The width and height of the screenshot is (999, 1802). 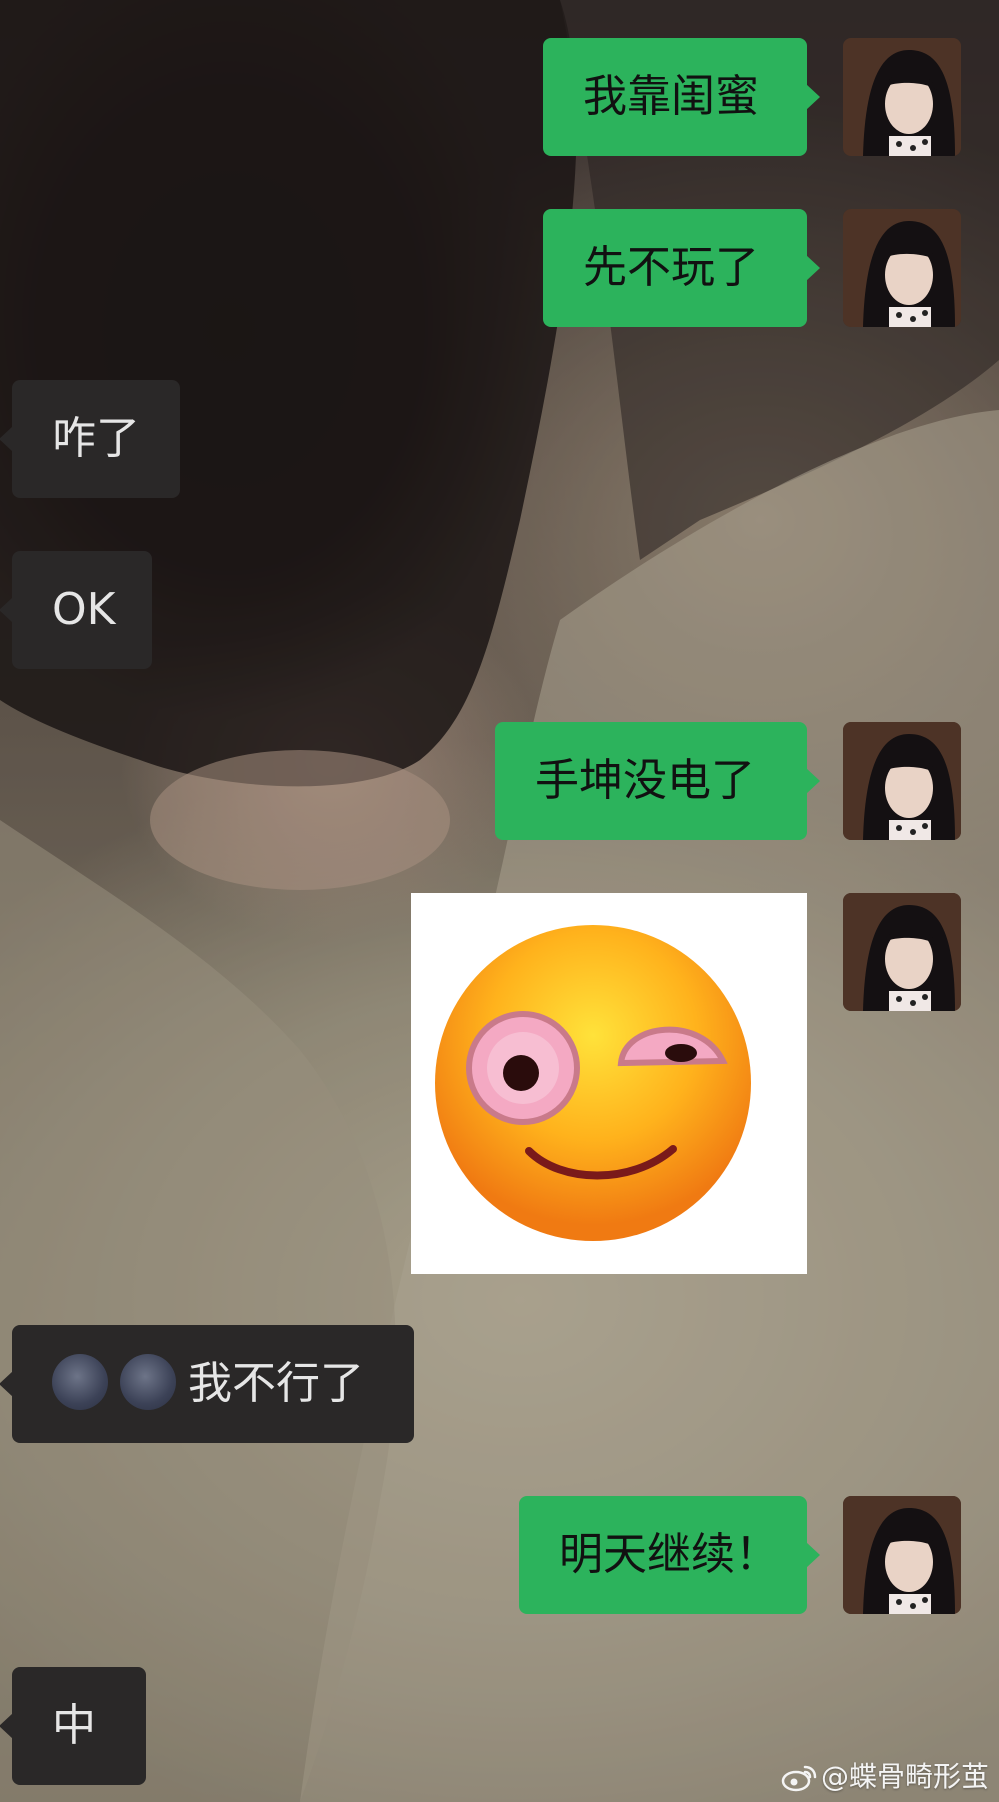 What do you see at coordinates (96, 438) in the screenshot?
I see `message-text: 咋了` at bounding box center [96, 438].